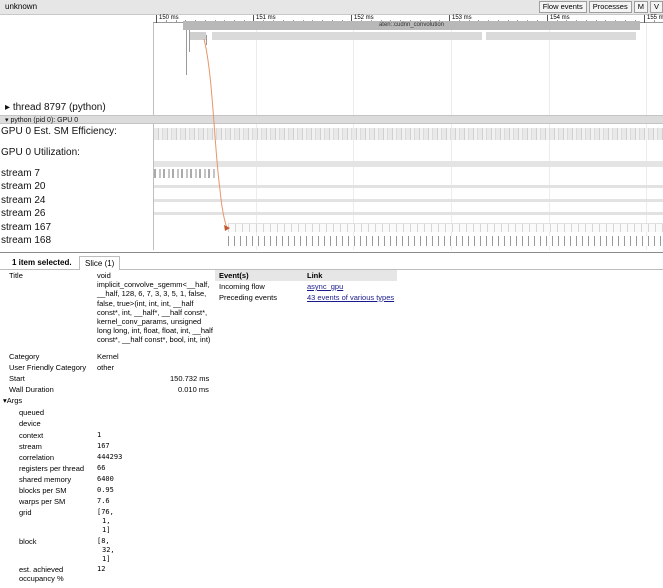 This screenshot has width=663, height=588. Describe the element at coordinates (30, 423) in the screenshot. I see `arg-key: device` at that location.